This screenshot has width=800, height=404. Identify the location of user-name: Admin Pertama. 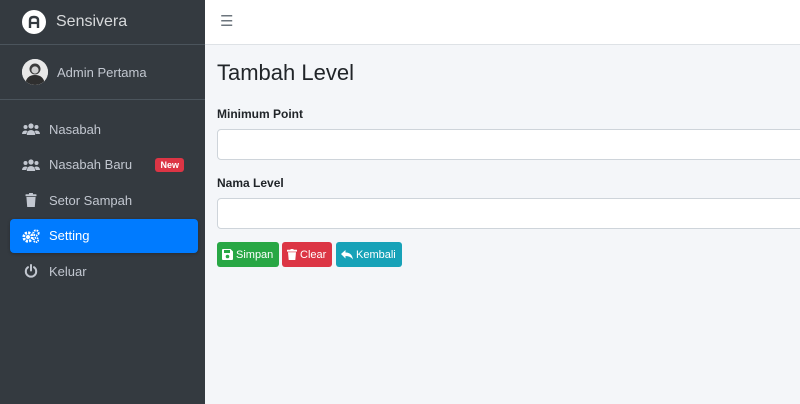
(102, 72).